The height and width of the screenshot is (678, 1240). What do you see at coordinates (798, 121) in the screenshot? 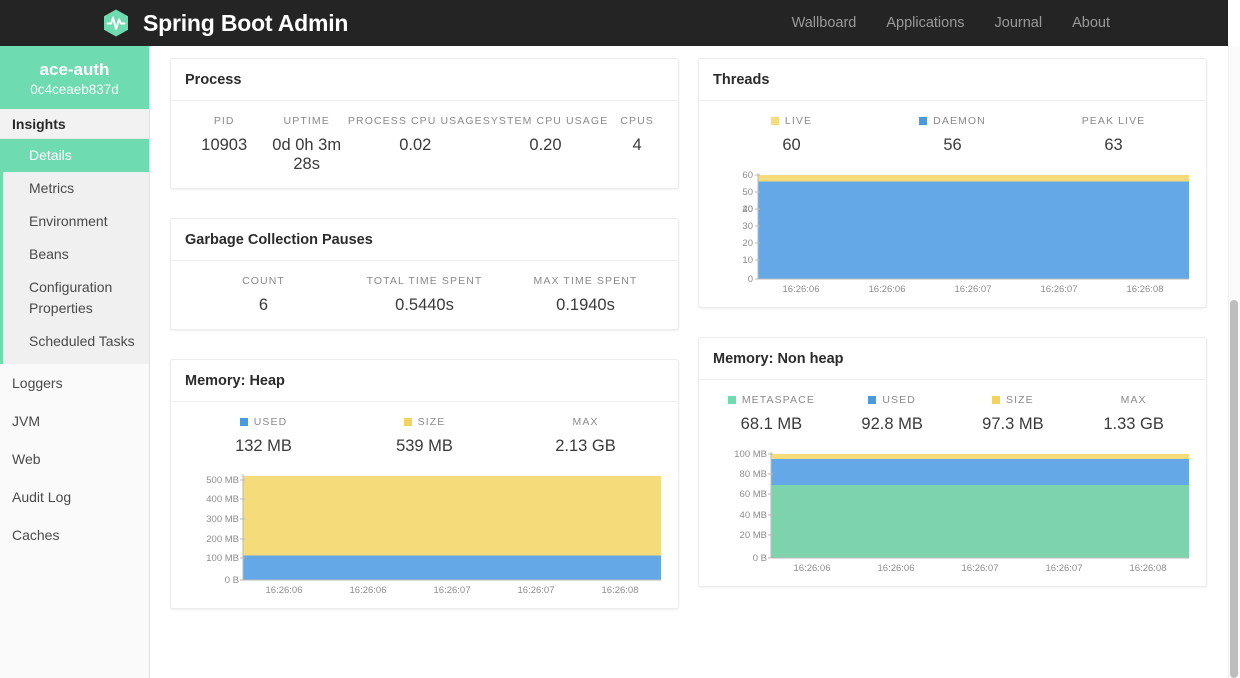
I see `legend-text: Live` at bounding box center [798, 121].